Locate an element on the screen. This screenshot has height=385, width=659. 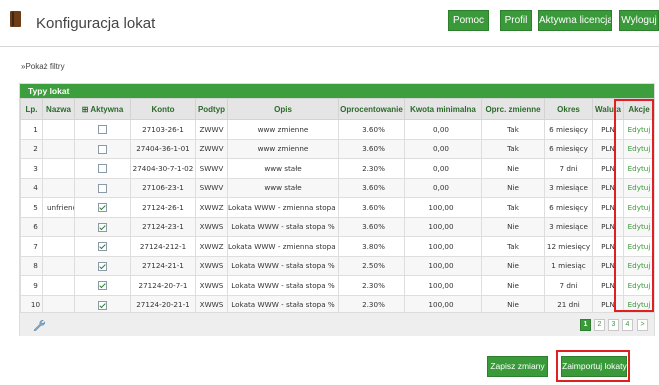
license-button: Aktywna licencja is located at coordinates (575, 20).